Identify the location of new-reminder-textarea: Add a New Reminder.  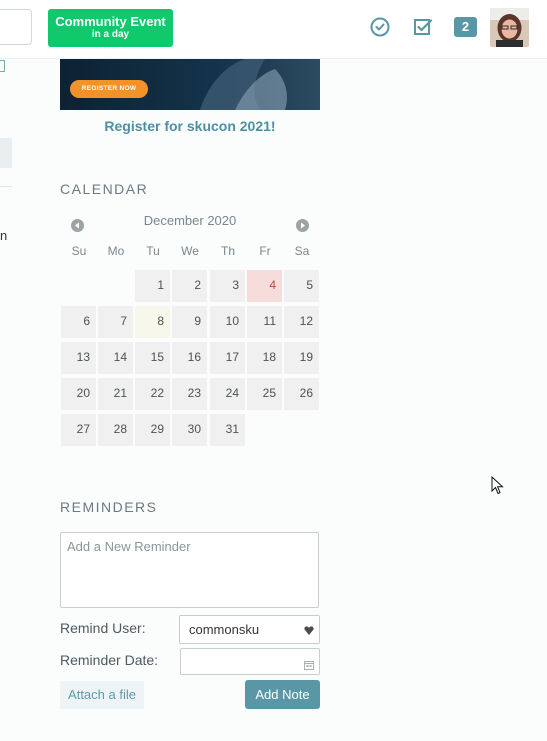
(189, 570).